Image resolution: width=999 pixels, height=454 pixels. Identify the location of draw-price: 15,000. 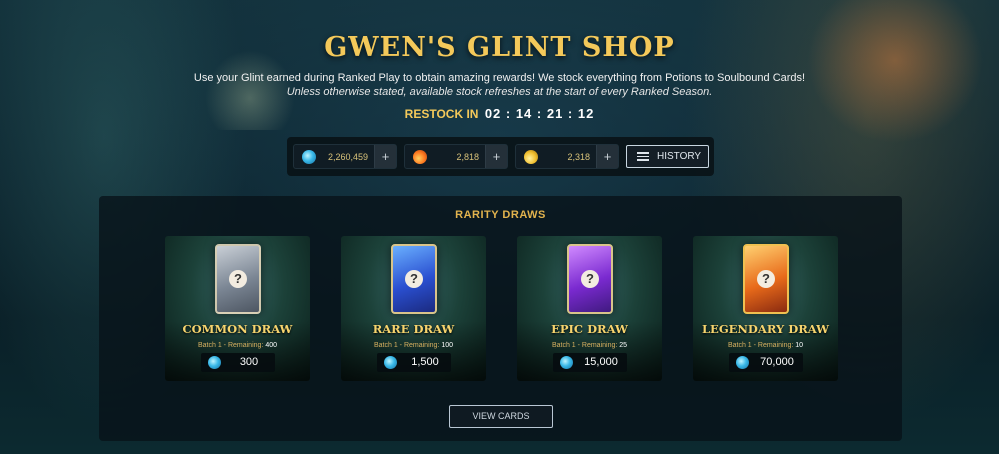
(590, 362).